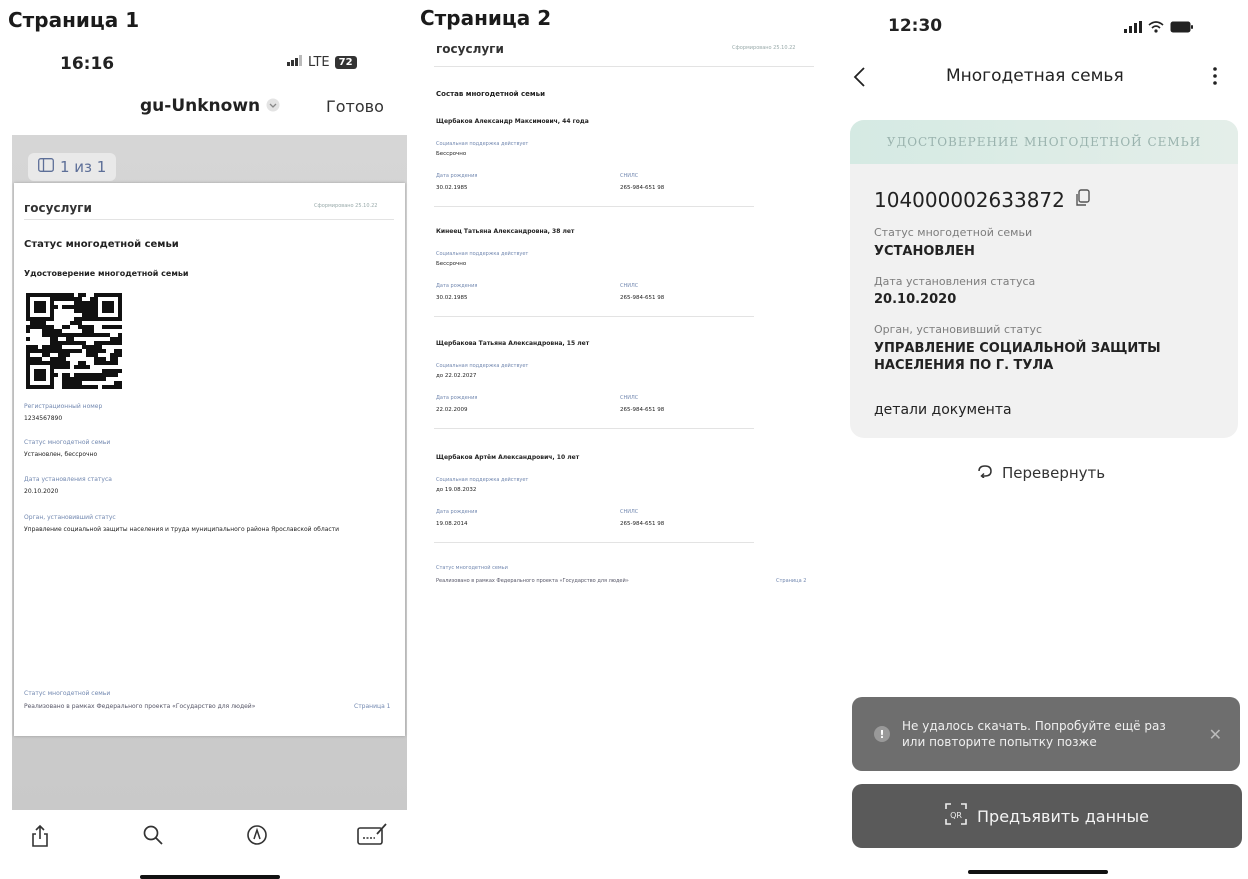 This screenshot has height=879, width=1248. I want to click on toast-line2: или повторите попытку позже, so click(999, 742).